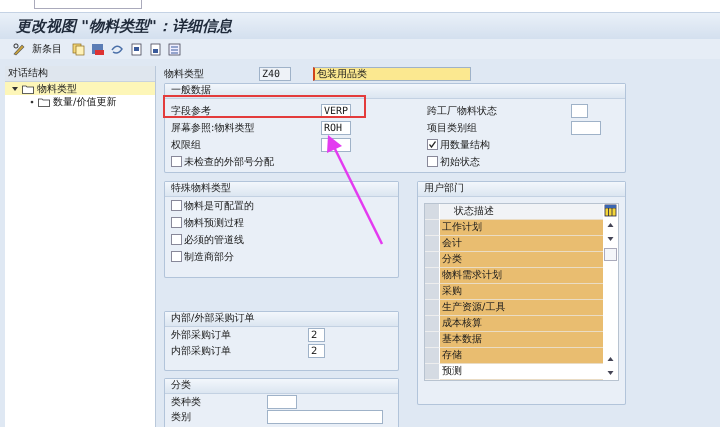  Describe the element at coordinates (610, 254) in the screenshot. I see `scroll-thumb` at that location.